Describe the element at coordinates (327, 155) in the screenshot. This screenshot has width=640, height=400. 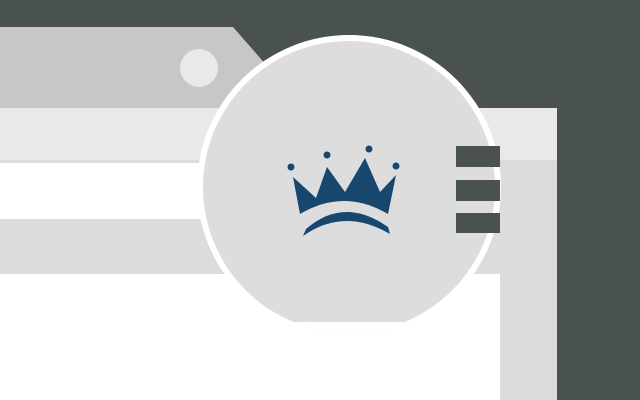
I see `crown-jewel-mid-left` at that location.